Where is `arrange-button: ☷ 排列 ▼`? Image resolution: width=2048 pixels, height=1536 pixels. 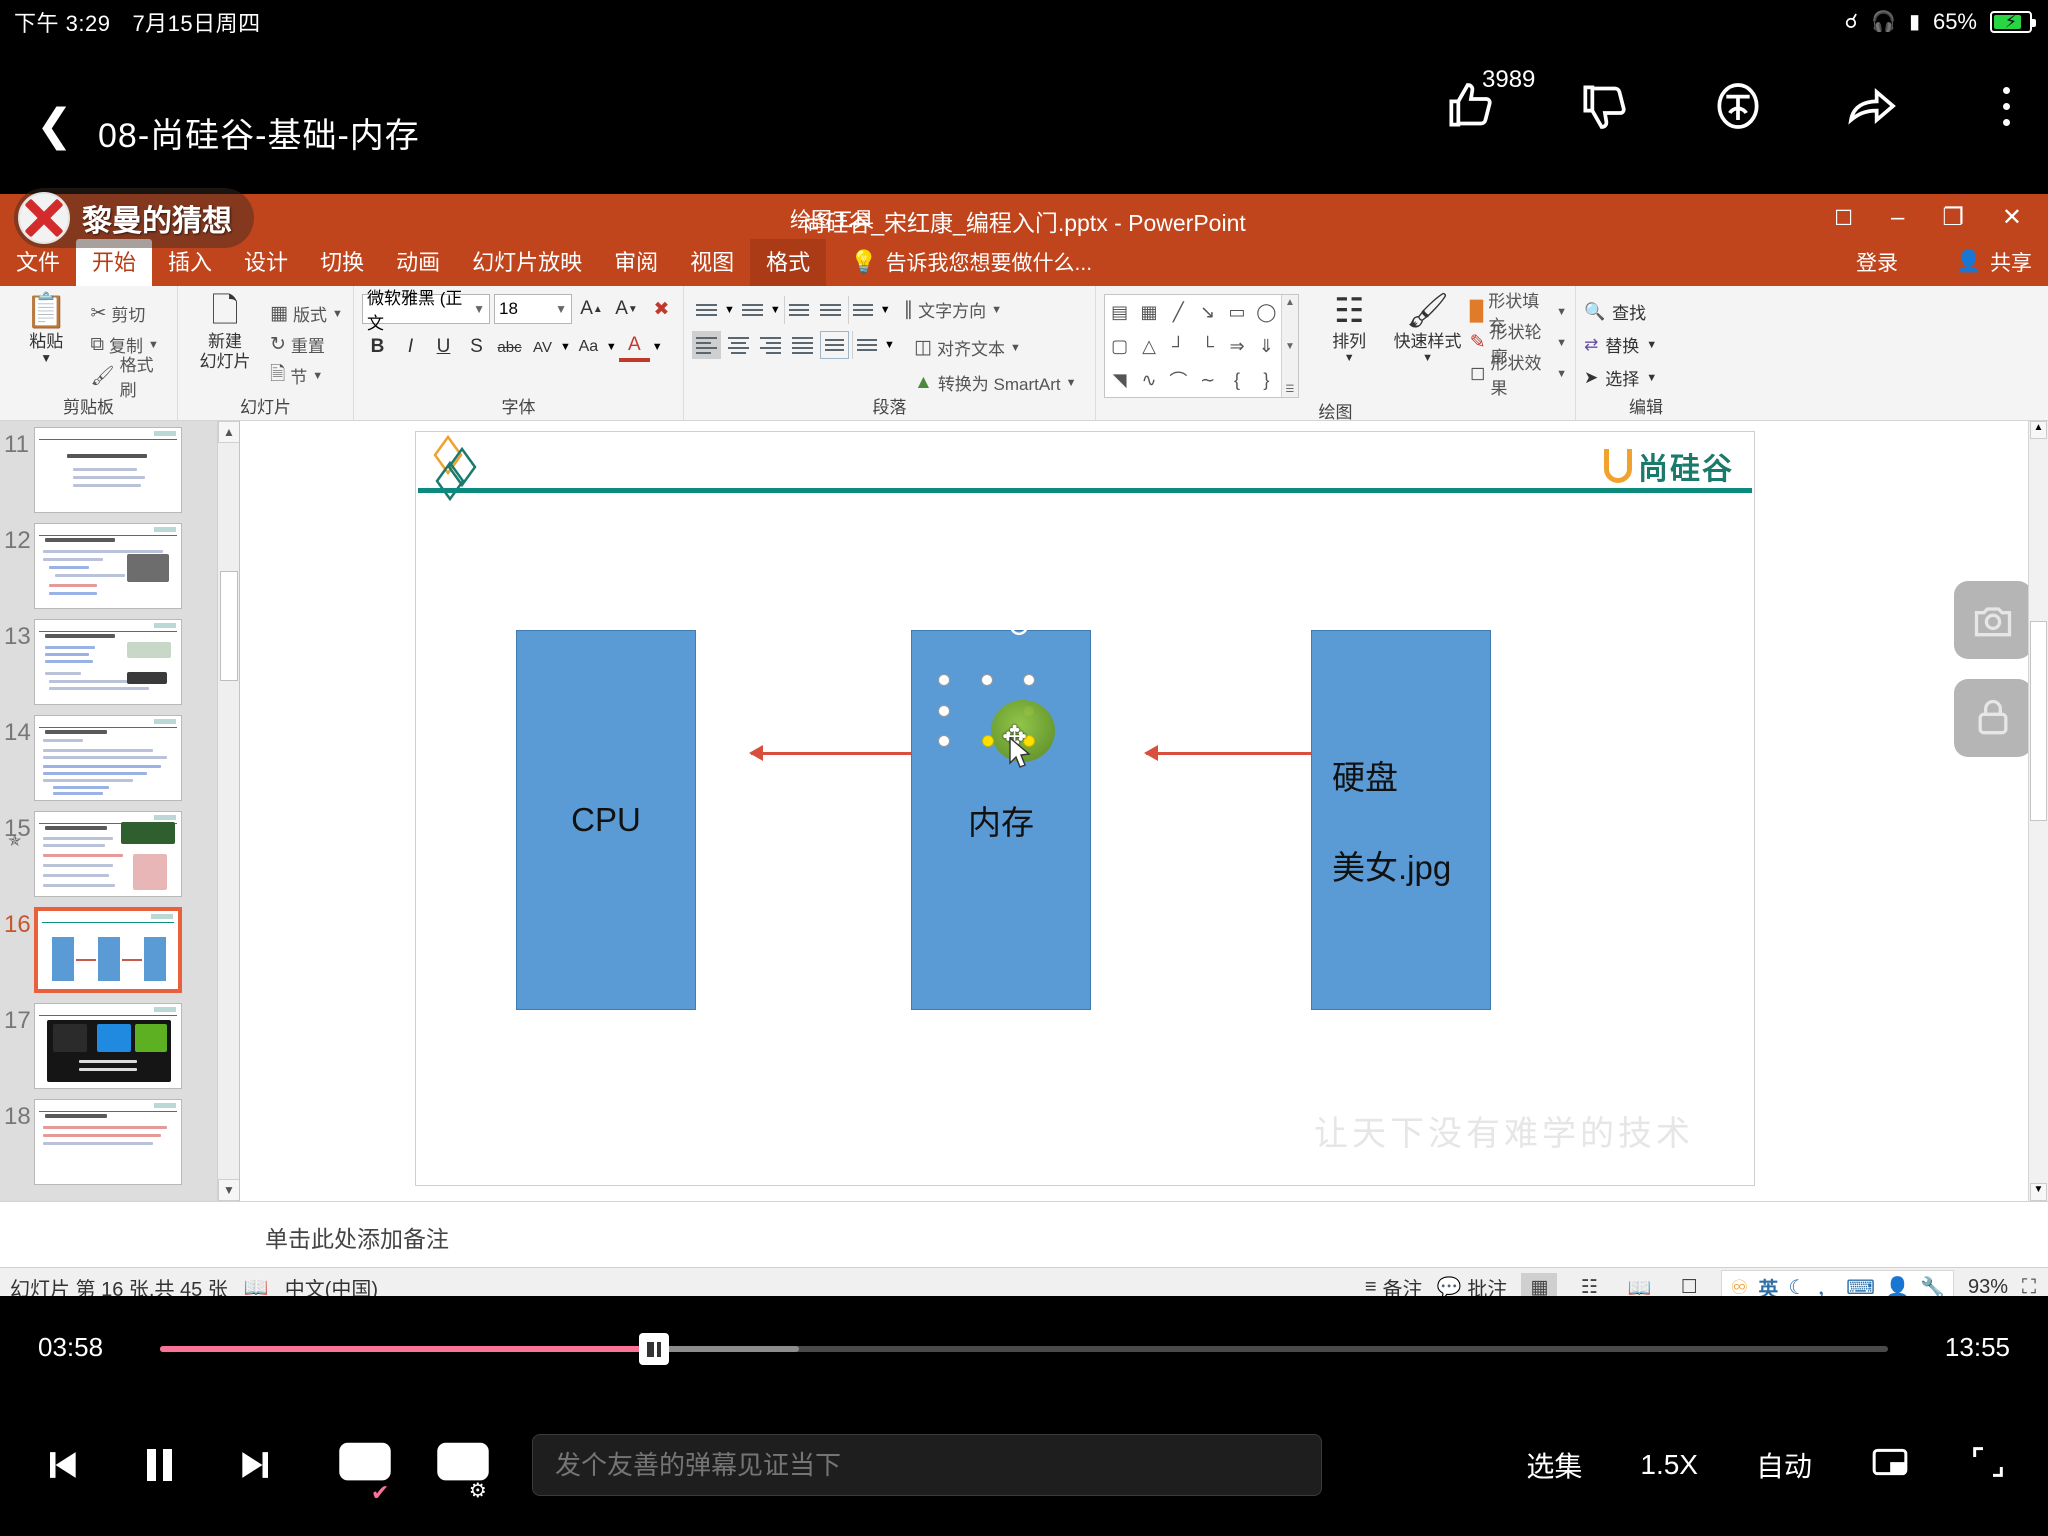
arrange-button: ☷ 排列 ▼ is located at coordinates (1349, 329).